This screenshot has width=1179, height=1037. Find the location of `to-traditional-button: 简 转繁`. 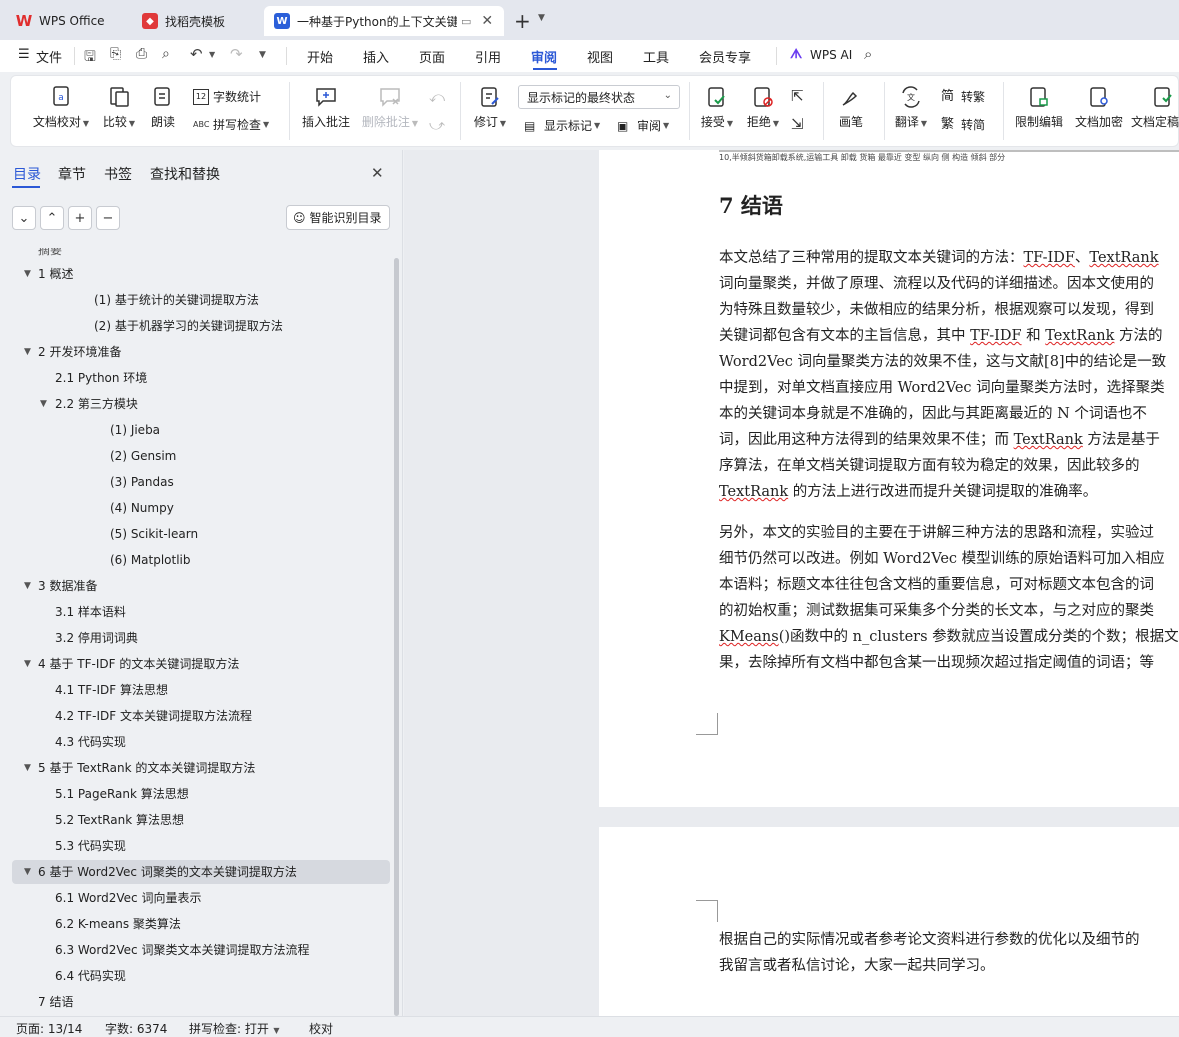

to-traditional-button: 简 转繁 is located at coordinates (963, 96).